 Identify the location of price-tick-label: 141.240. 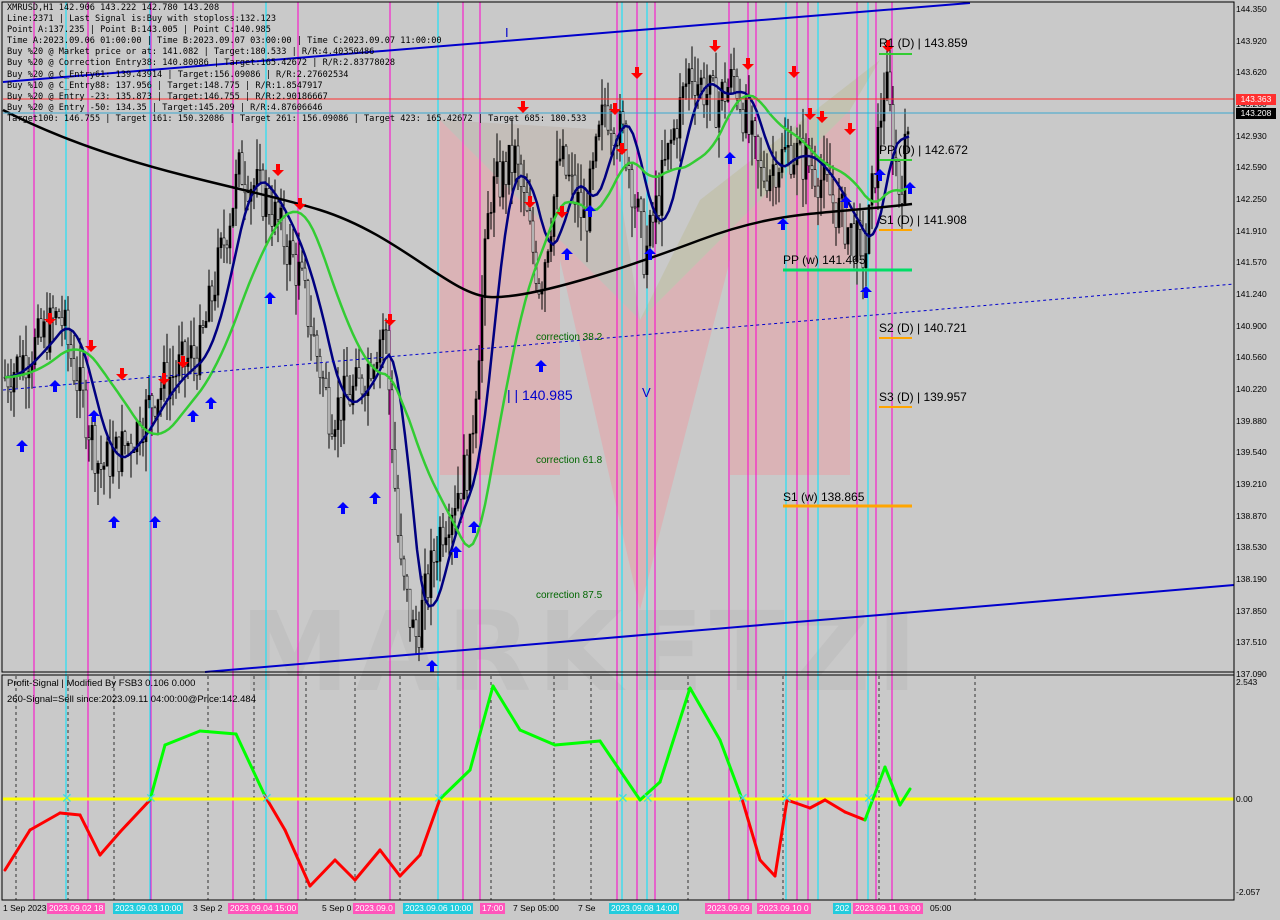
(1251, 294).